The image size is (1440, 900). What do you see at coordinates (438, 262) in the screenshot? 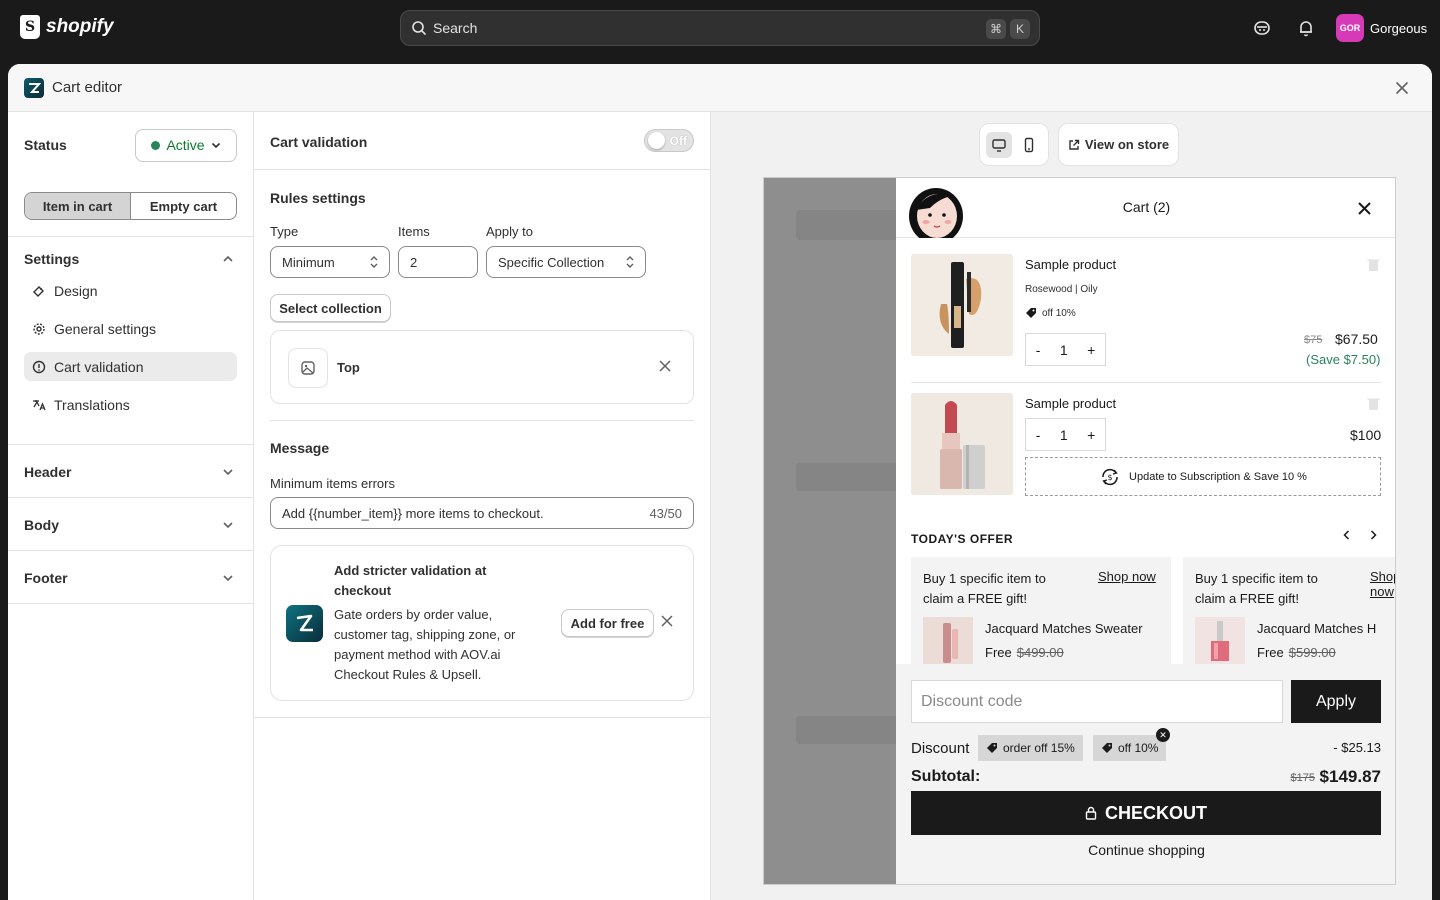
I see `items-input: 2` at bounding box center [438, 262].